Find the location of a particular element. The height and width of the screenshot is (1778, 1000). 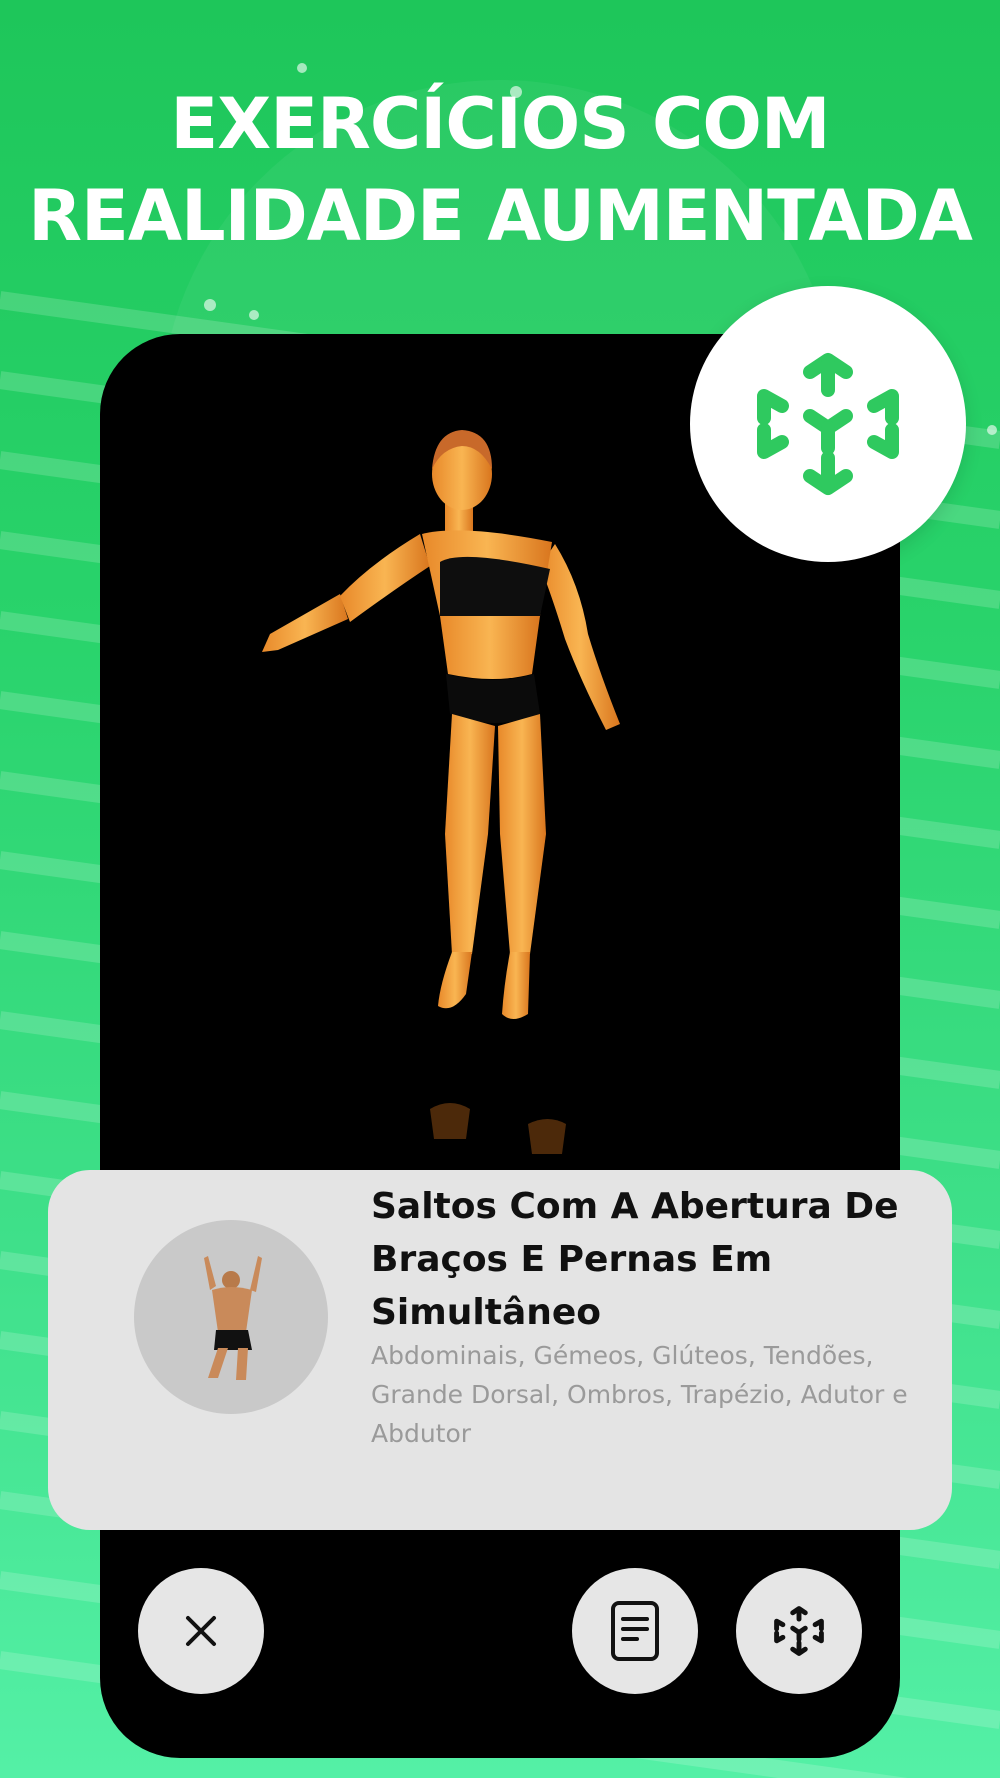

instructions-button is located at coordinates (635, 1631).